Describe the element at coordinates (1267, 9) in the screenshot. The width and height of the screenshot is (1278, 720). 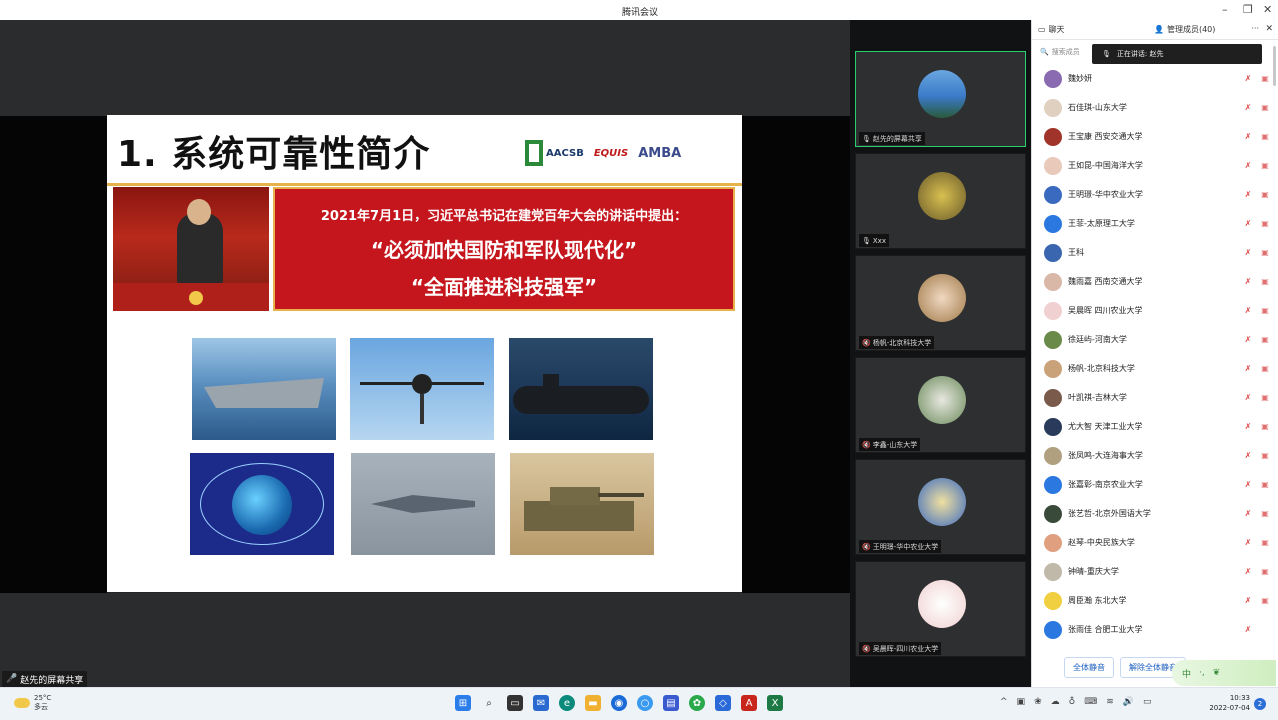
I see `close-button: ✕` at that location.